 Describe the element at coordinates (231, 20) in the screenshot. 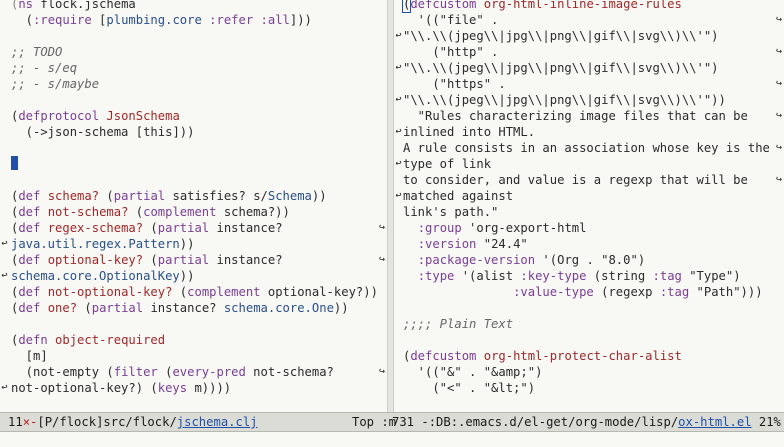

I see `code-token: :refer` at that location.